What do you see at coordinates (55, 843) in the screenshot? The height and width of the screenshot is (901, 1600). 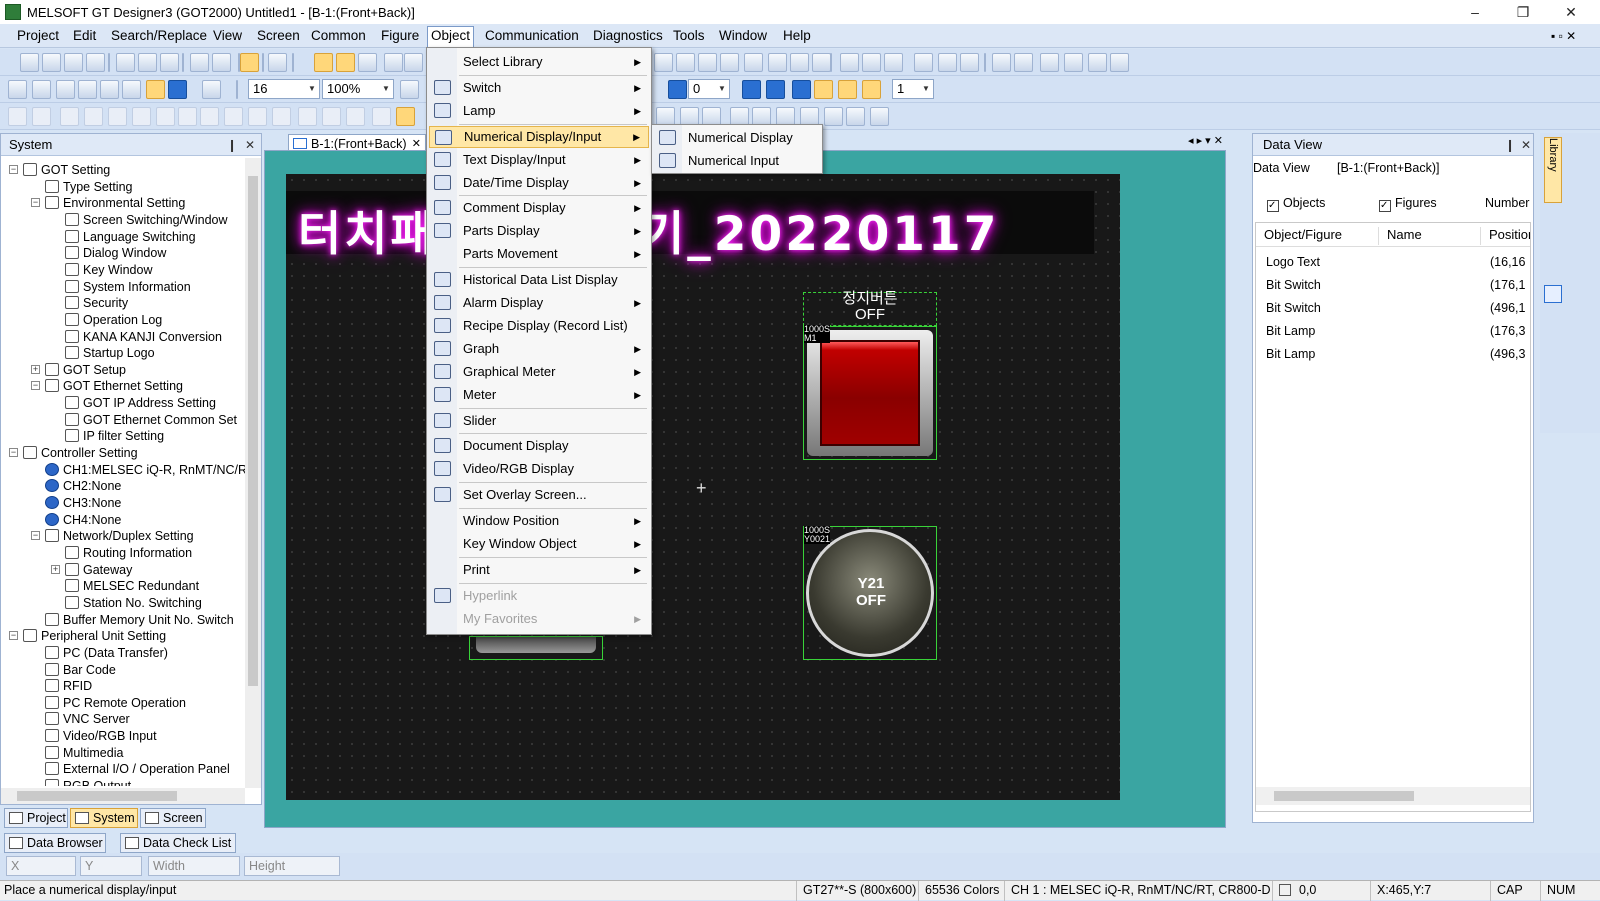 I see `tab-data-browser: Data Browser` at bounding box center [55, 843].